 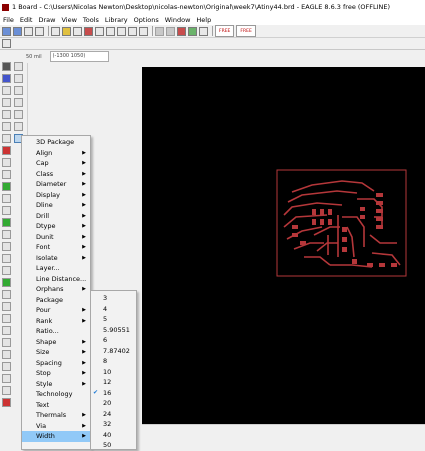 I want to click on via-icon, so click(x=6, y=306).